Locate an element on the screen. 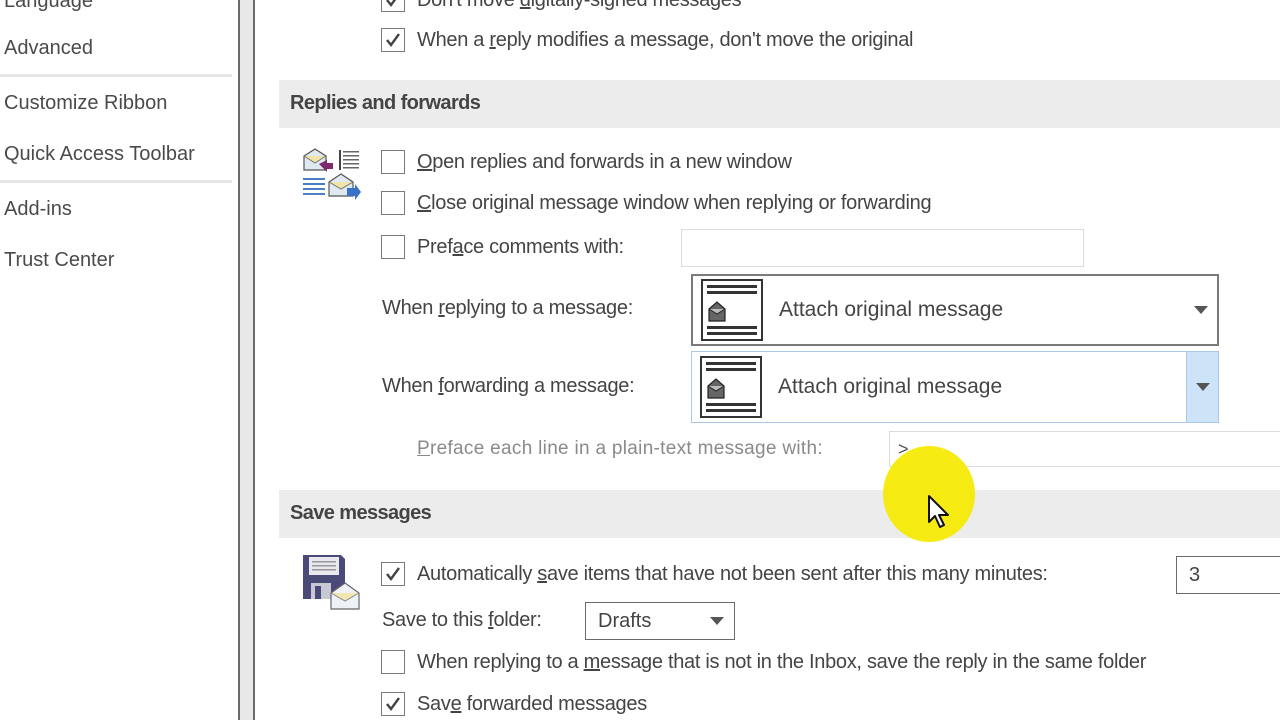 This screenshot has width=1280, height=720. checkbox-preface-comments is located at coordinates (393, 247).